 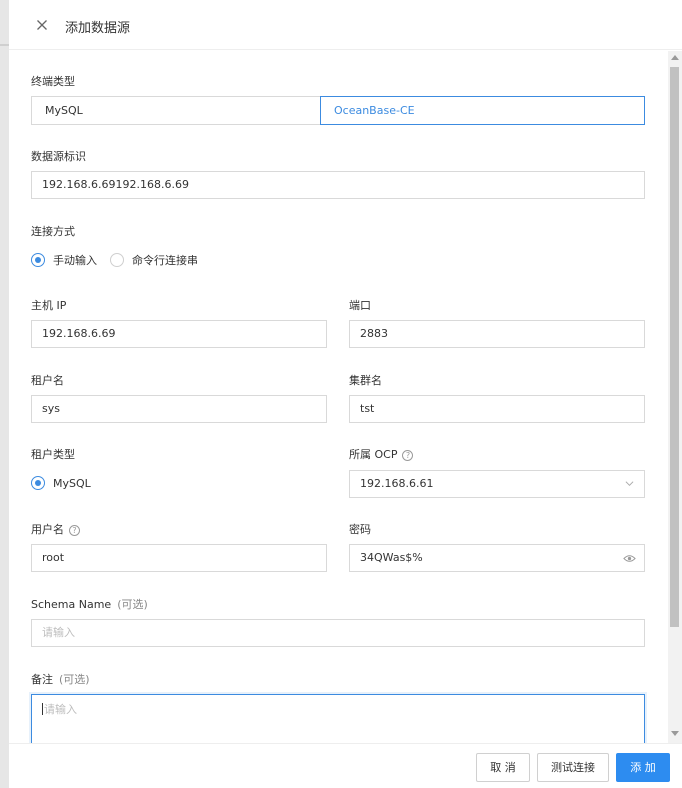 What do you see at coordinates (98, 28) in the screenshot?
I see `drawer-title: 添加数据源` at bounding box center [98, 28].